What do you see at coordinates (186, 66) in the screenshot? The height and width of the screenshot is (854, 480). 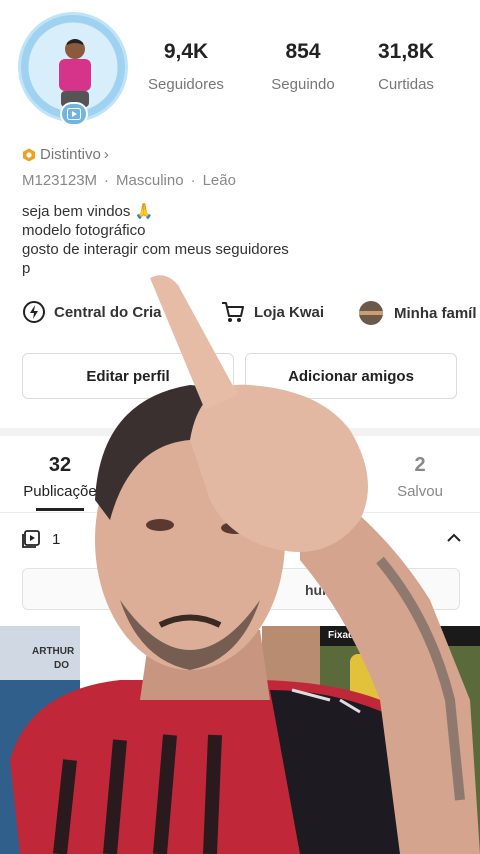 I see `followers-stat: 9,4K Seguidores` at bounding box center [186, 66].